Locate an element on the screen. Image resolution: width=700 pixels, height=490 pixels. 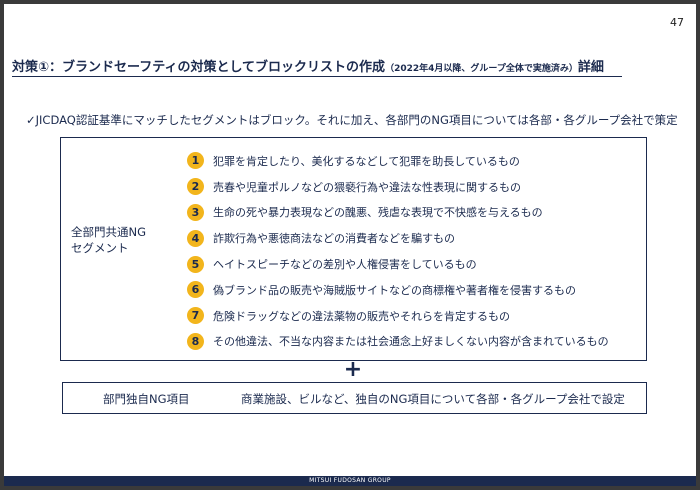
title-main: 対策①：ブランドセーフティの対策としてブロックリストの作成 is located at coordinates (199, 67).